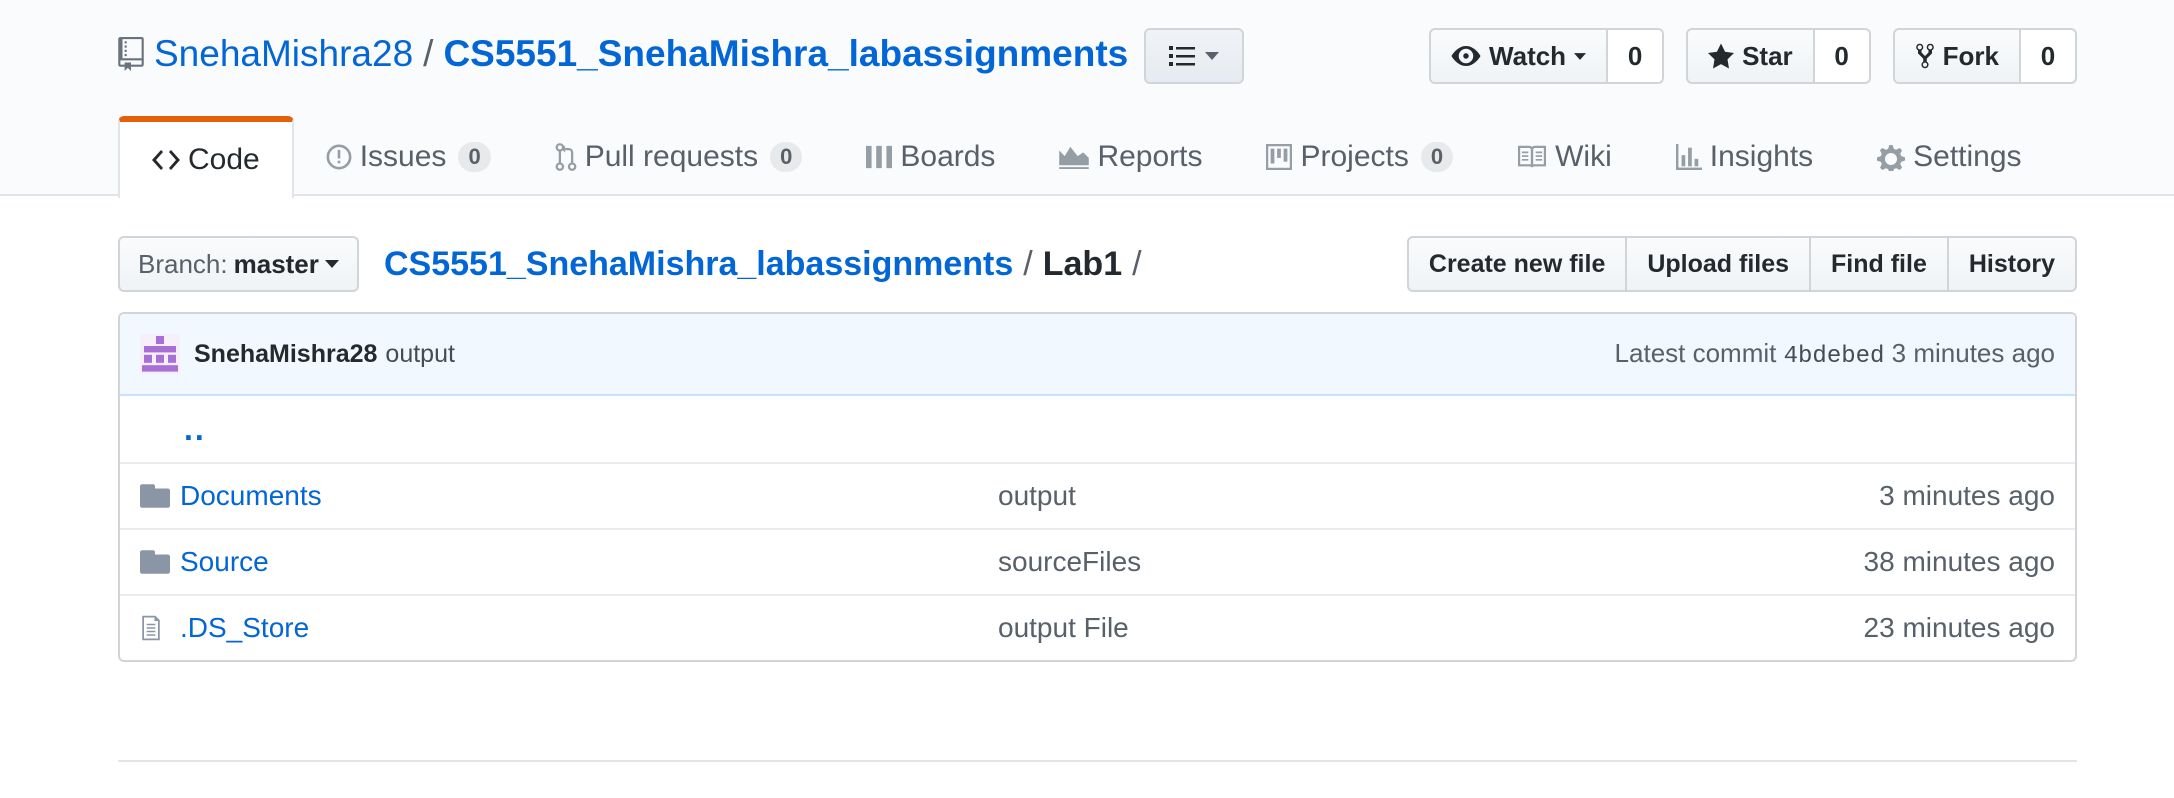  I want to click on fork-button: Fork, so click(1956, 56).